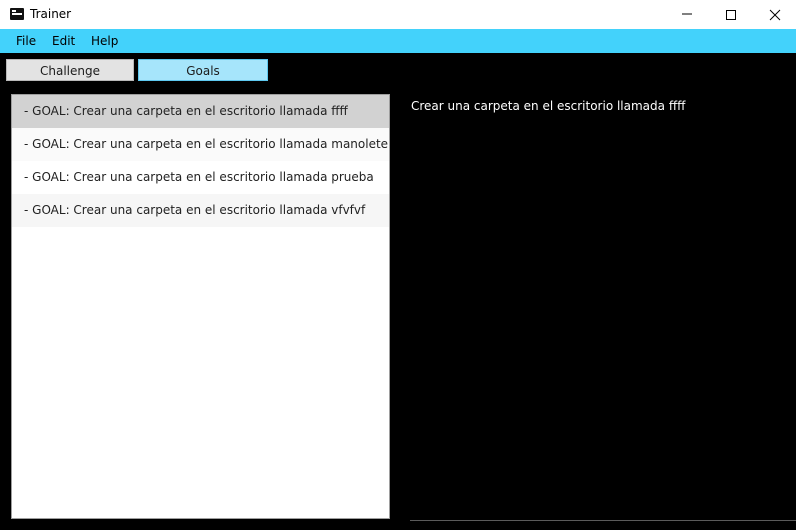 The width and height of the screenshot is (796, 530). Describe the element at coordinates (51, 14) in the screenshot. I see `window-title: Trainer` at that location.